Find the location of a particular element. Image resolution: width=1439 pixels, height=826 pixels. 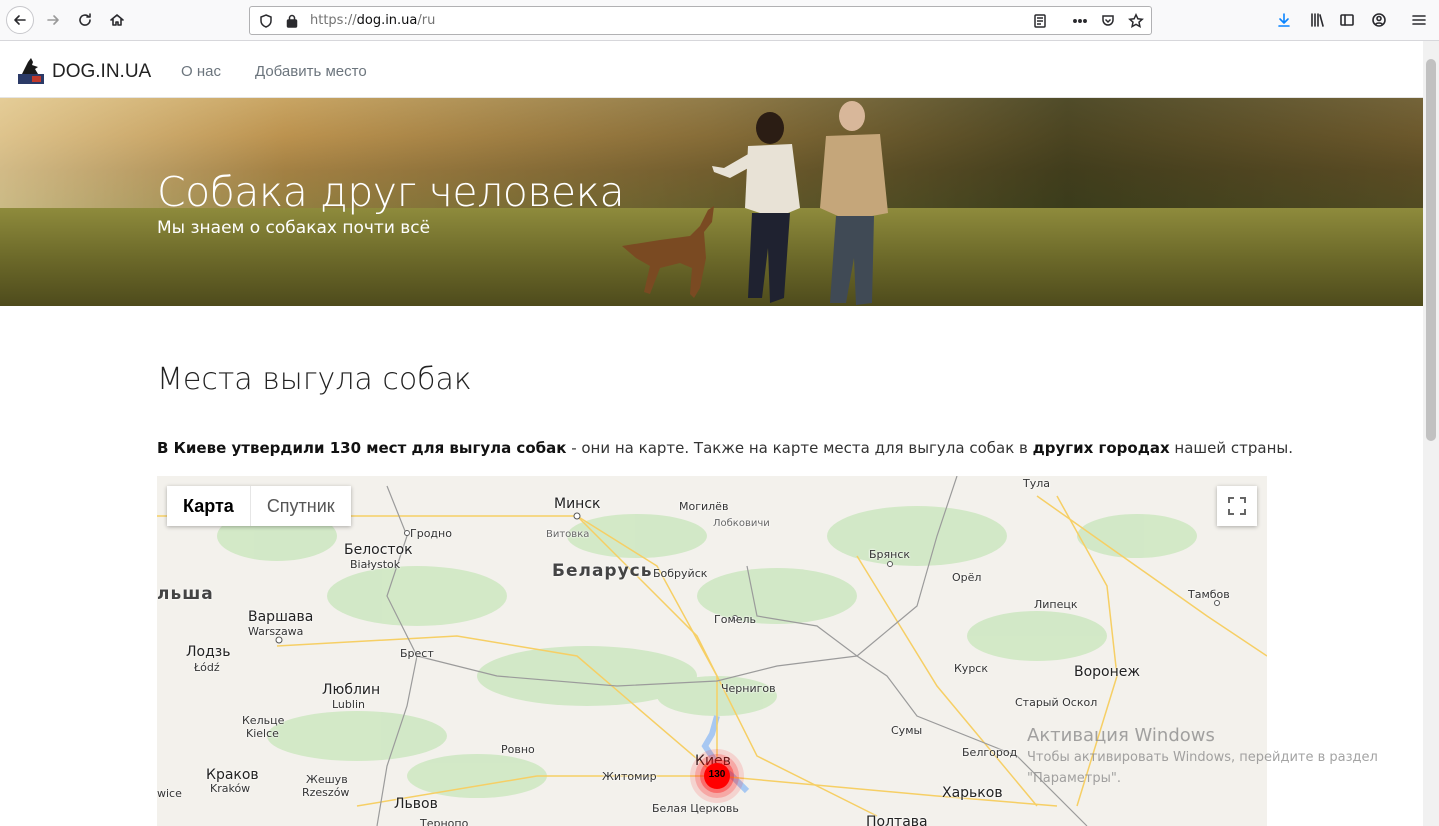

map-label-lipetsk: Липецк is located at coordinates (1056, 604).